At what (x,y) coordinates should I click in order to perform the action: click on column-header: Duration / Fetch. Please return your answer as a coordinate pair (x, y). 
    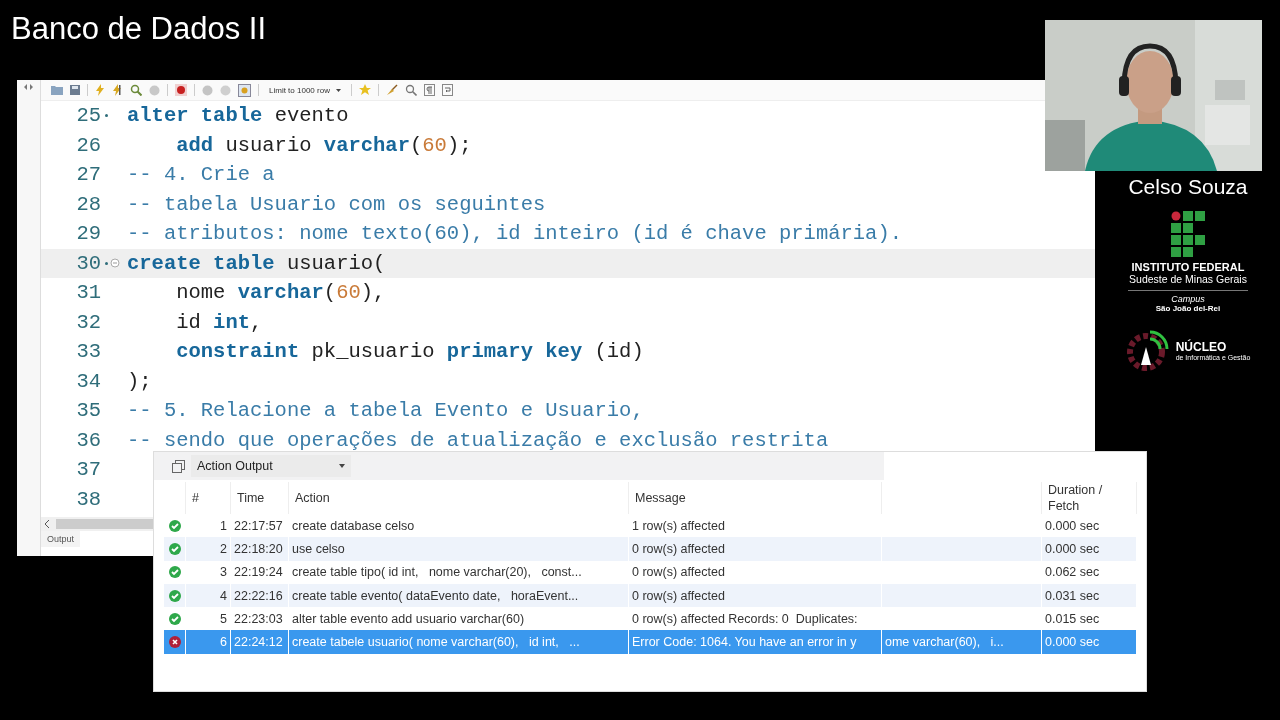
    Looking at the image, I should click on (1089, 498).